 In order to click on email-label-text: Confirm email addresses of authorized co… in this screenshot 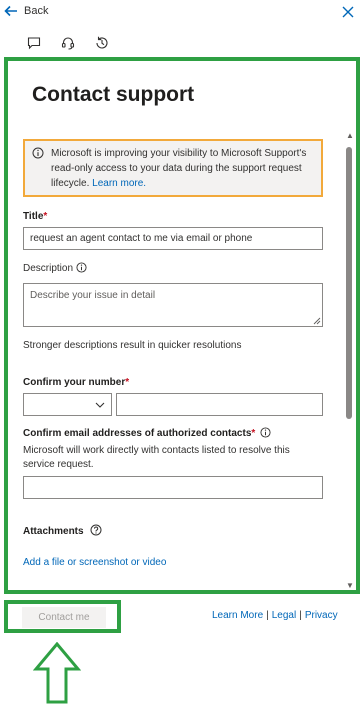, I will do `click(137, 433)`.